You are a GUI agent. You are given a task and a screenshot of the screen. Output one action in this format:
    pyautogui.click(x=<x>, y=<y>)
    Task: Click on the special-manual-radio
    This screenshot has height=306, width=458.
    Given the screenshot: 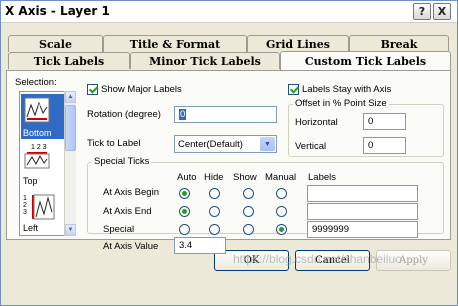 What is the action you would take?
    pyautogui.click(x=281, y=229)
    